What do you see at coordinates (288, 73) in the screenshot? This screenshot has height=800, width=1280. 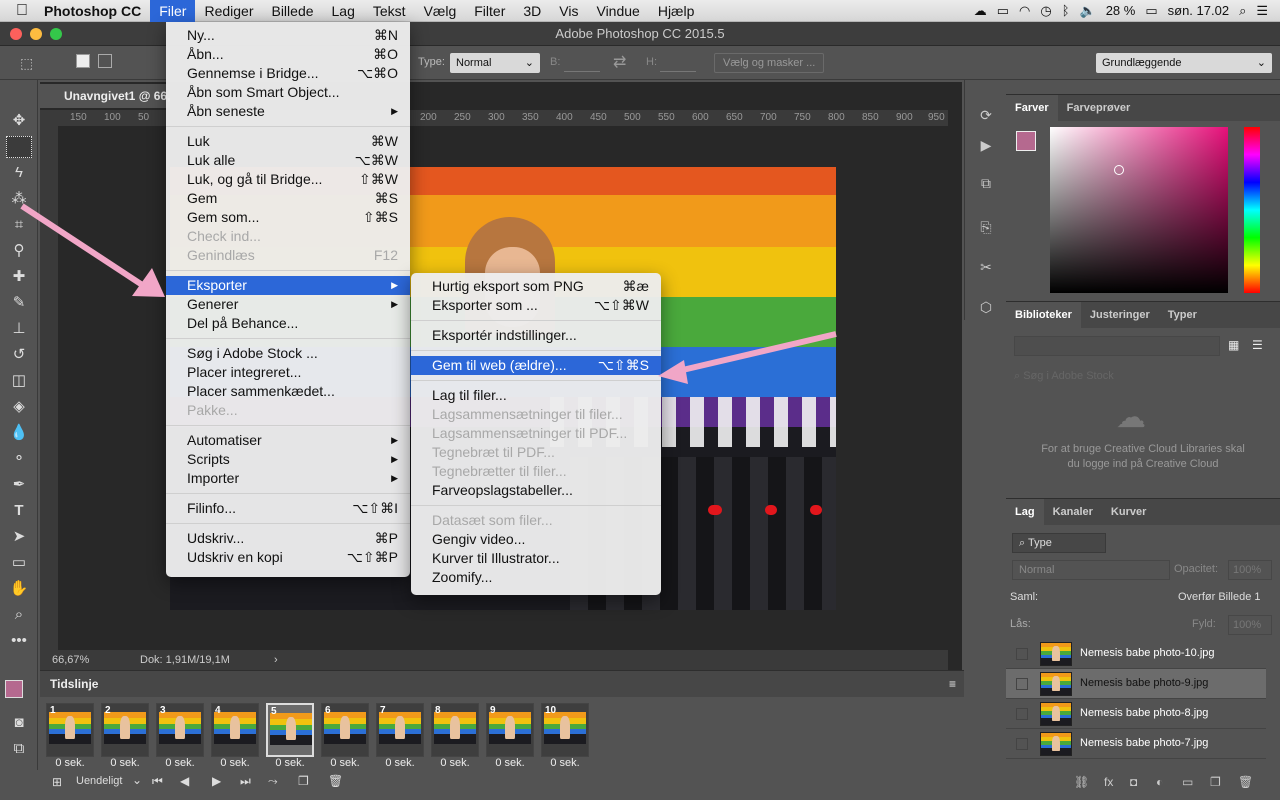 I see `file_menu-item: Gennemse i Bridge... ⌥⌘O` at bounding box center [288, 73].